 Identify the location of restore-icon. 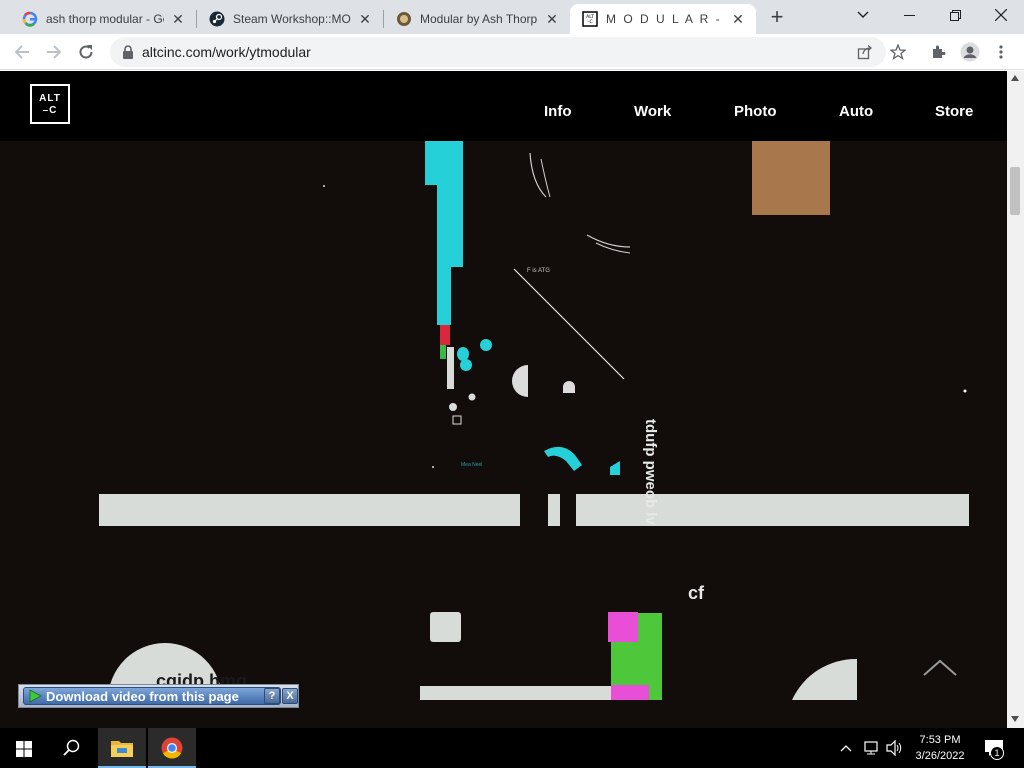
(955, 15).